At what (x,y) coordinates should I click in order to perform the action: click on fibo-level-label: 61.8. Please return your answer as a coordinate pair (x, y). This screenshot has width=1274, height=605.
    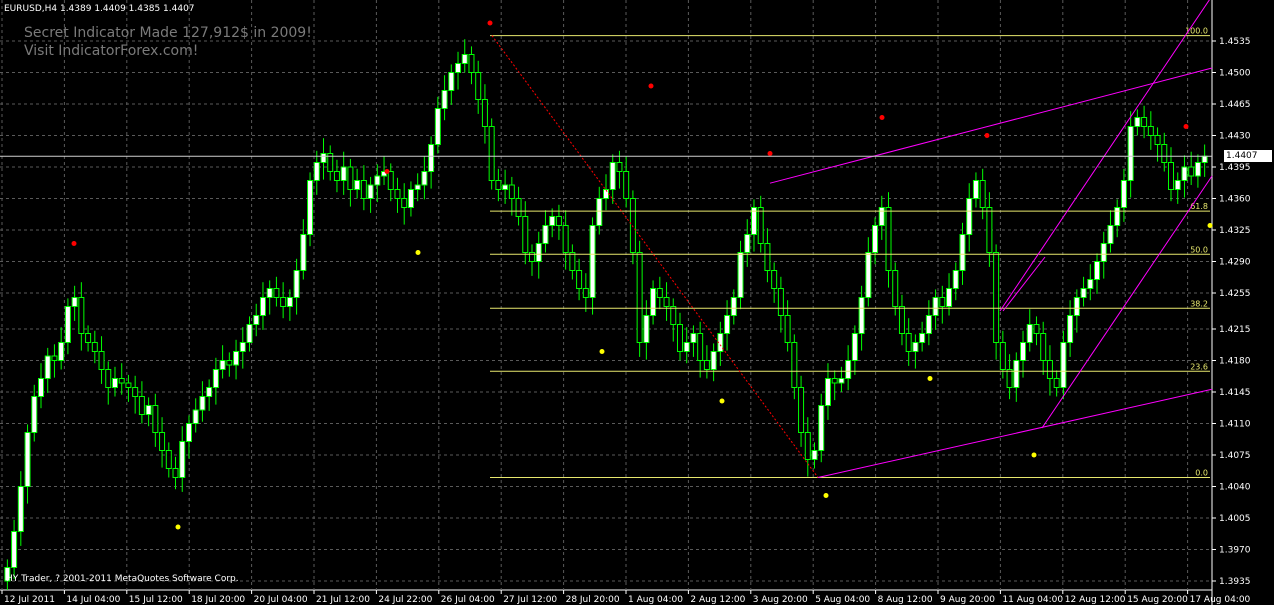
    Looking at the image, I should click on (1199, 206).